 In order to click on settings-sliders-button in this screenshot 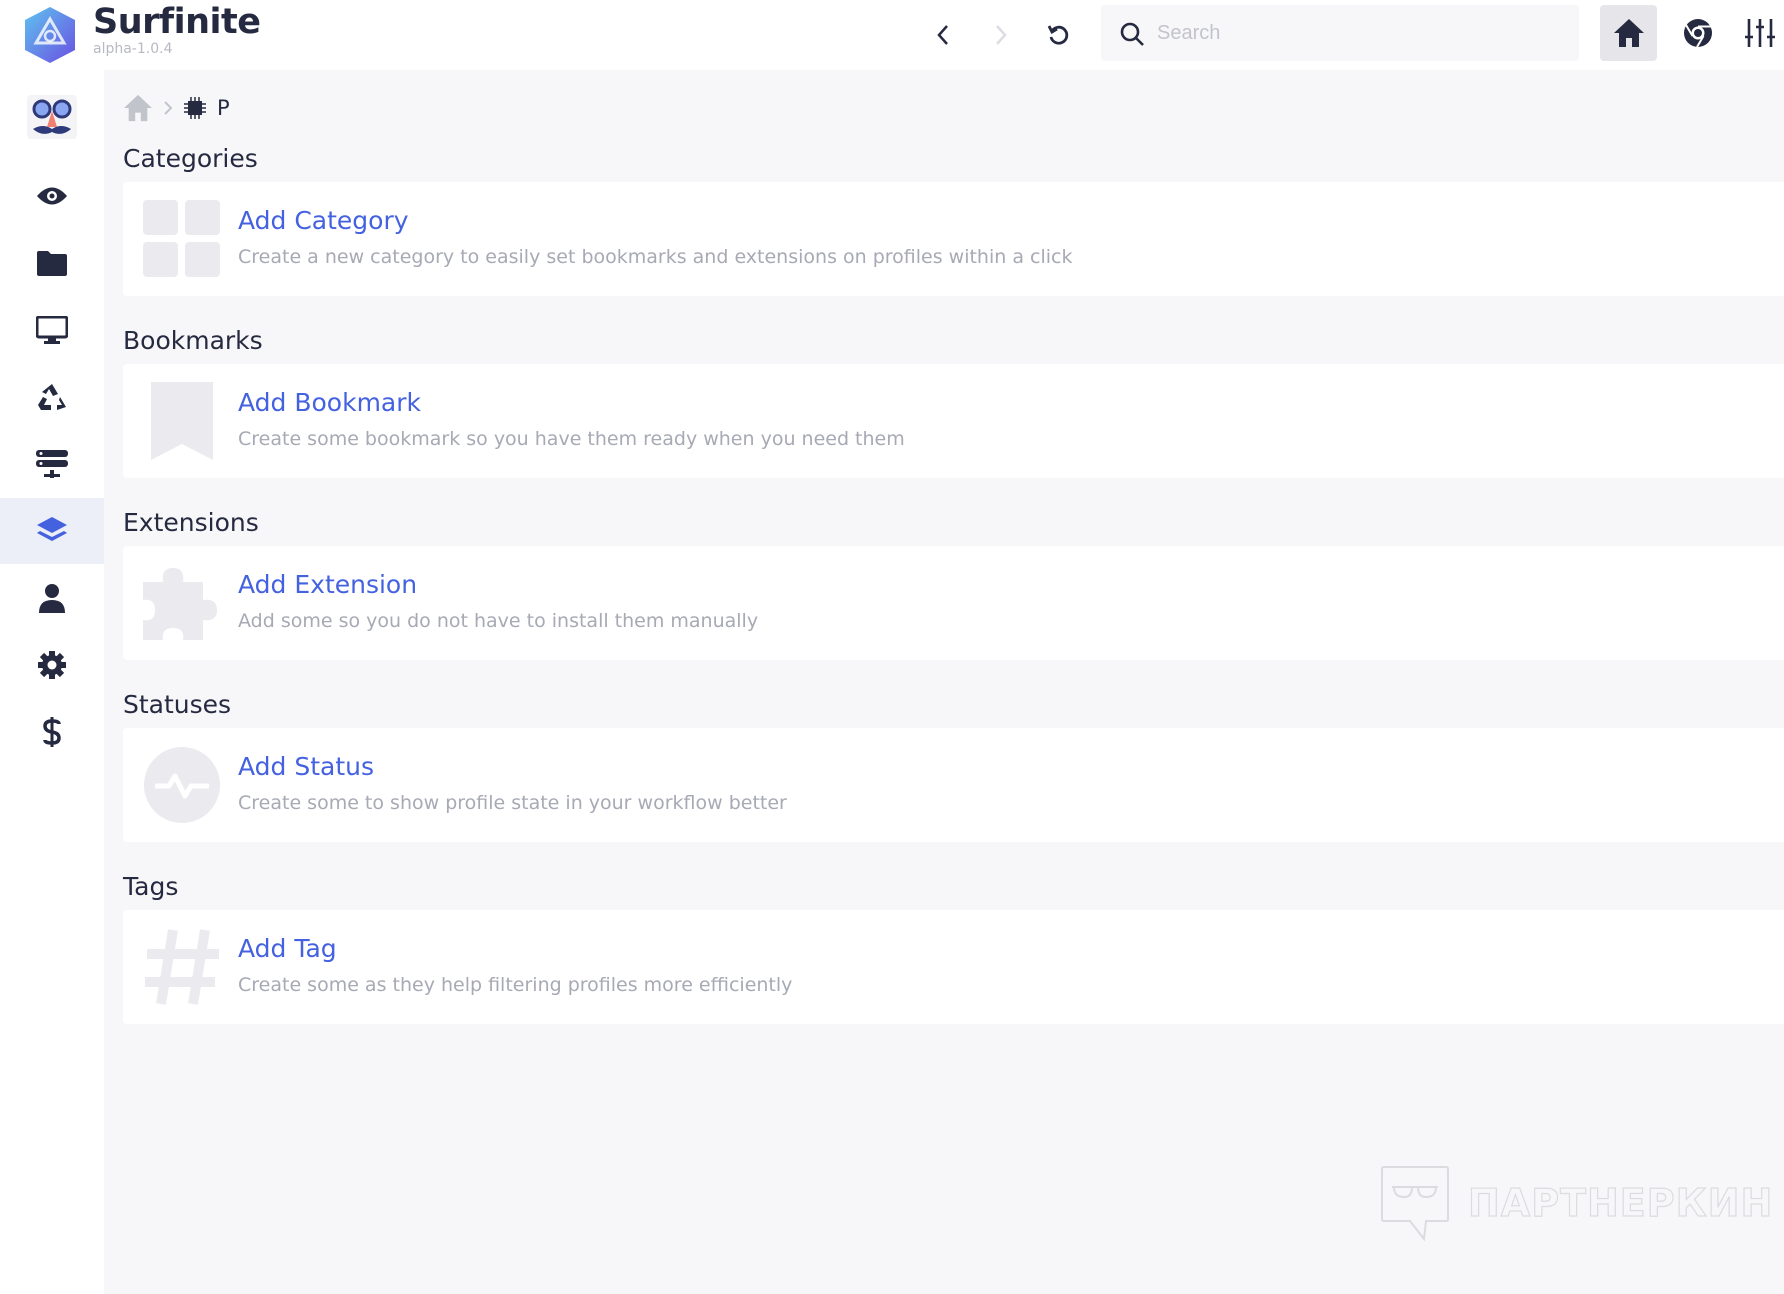, I will do `click(1760, 33)`.